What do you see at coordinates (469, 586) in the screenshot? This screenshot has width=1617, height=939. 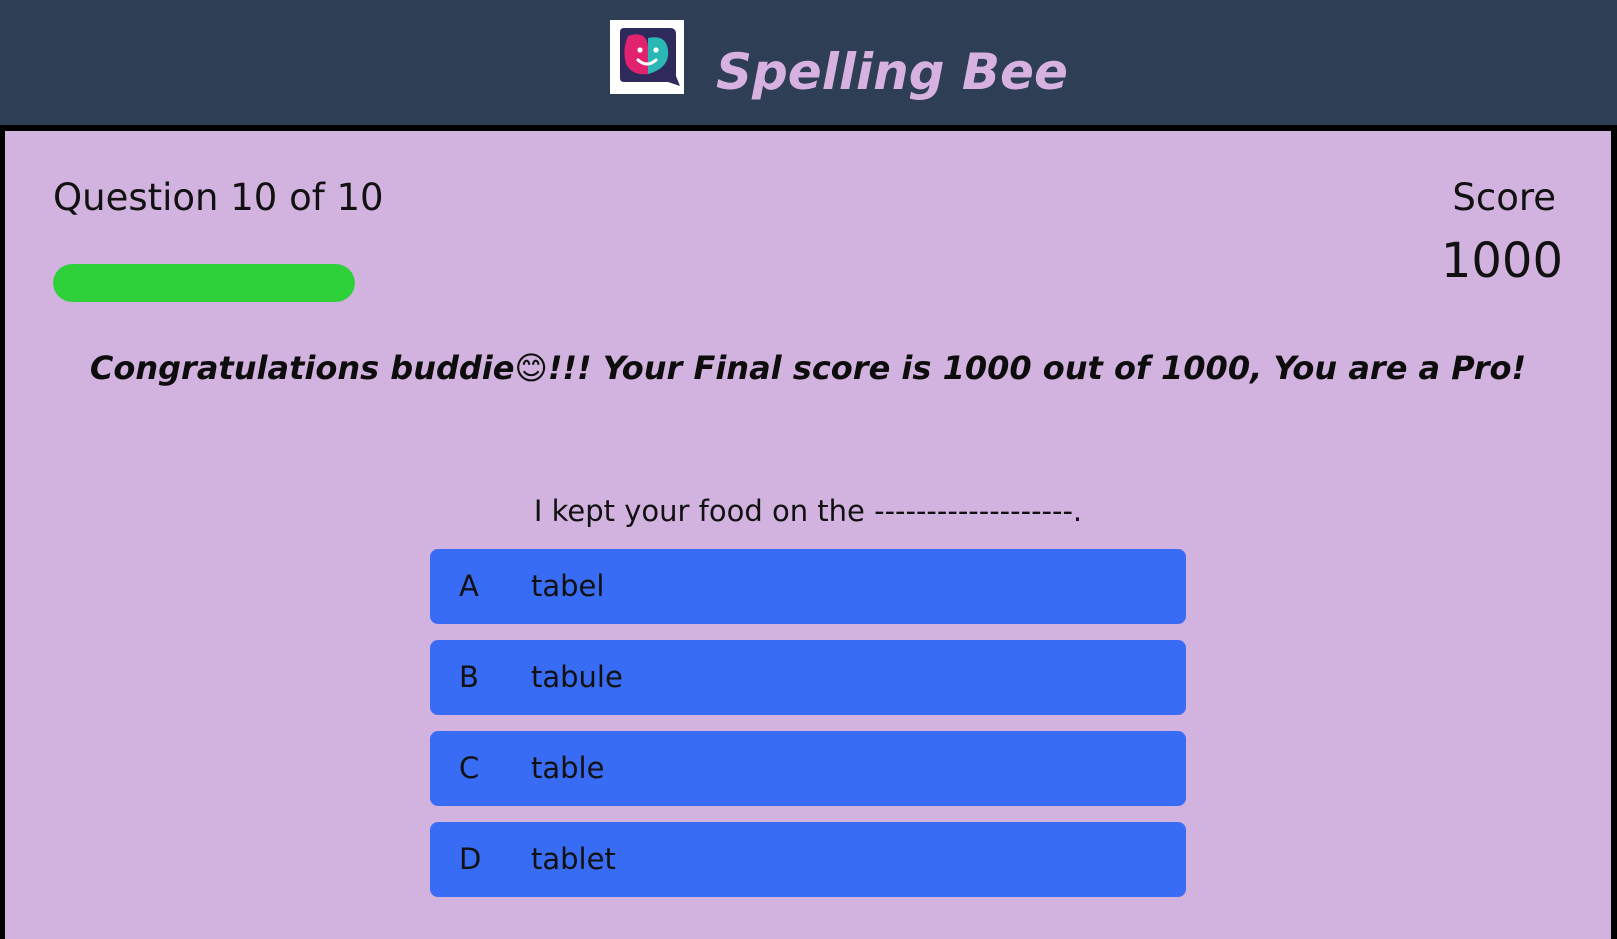 I see `option-letter: A` at bounding box center [469, 586].